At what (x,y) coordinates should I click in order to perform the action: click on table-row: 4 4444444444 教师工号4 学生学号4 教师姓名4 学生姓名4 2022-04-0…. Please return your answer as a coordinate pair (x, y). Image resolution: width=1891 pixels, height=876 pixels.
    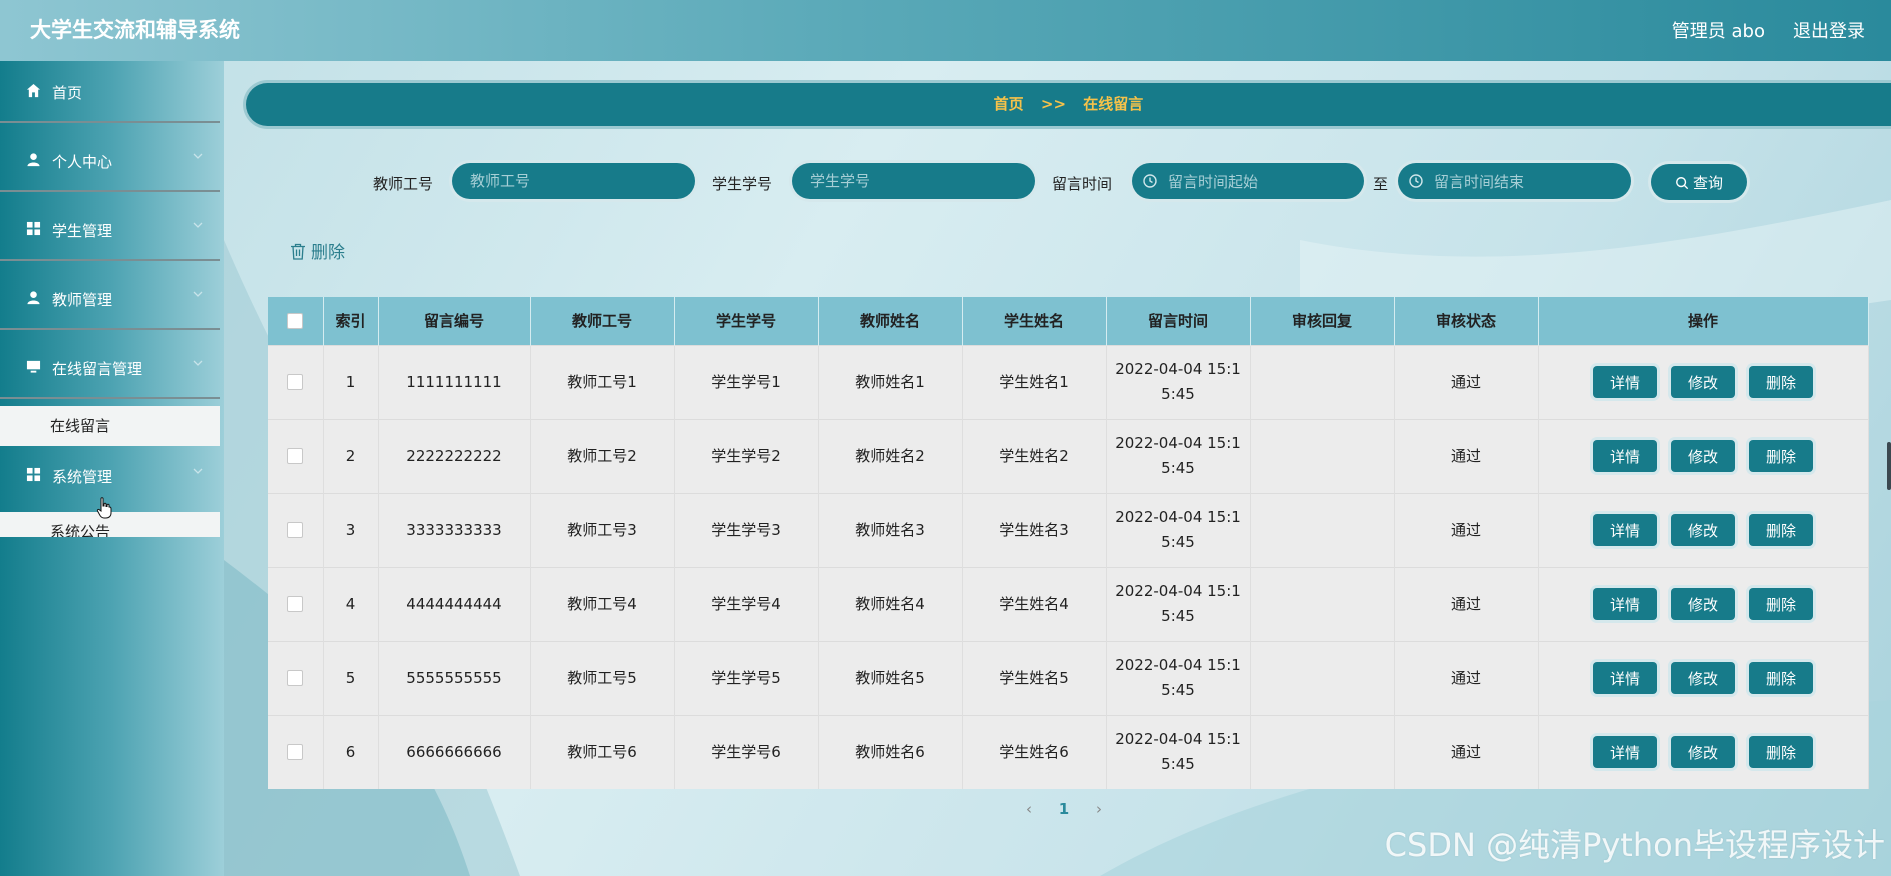
    Looking at the image, I should click on (1068, 604).